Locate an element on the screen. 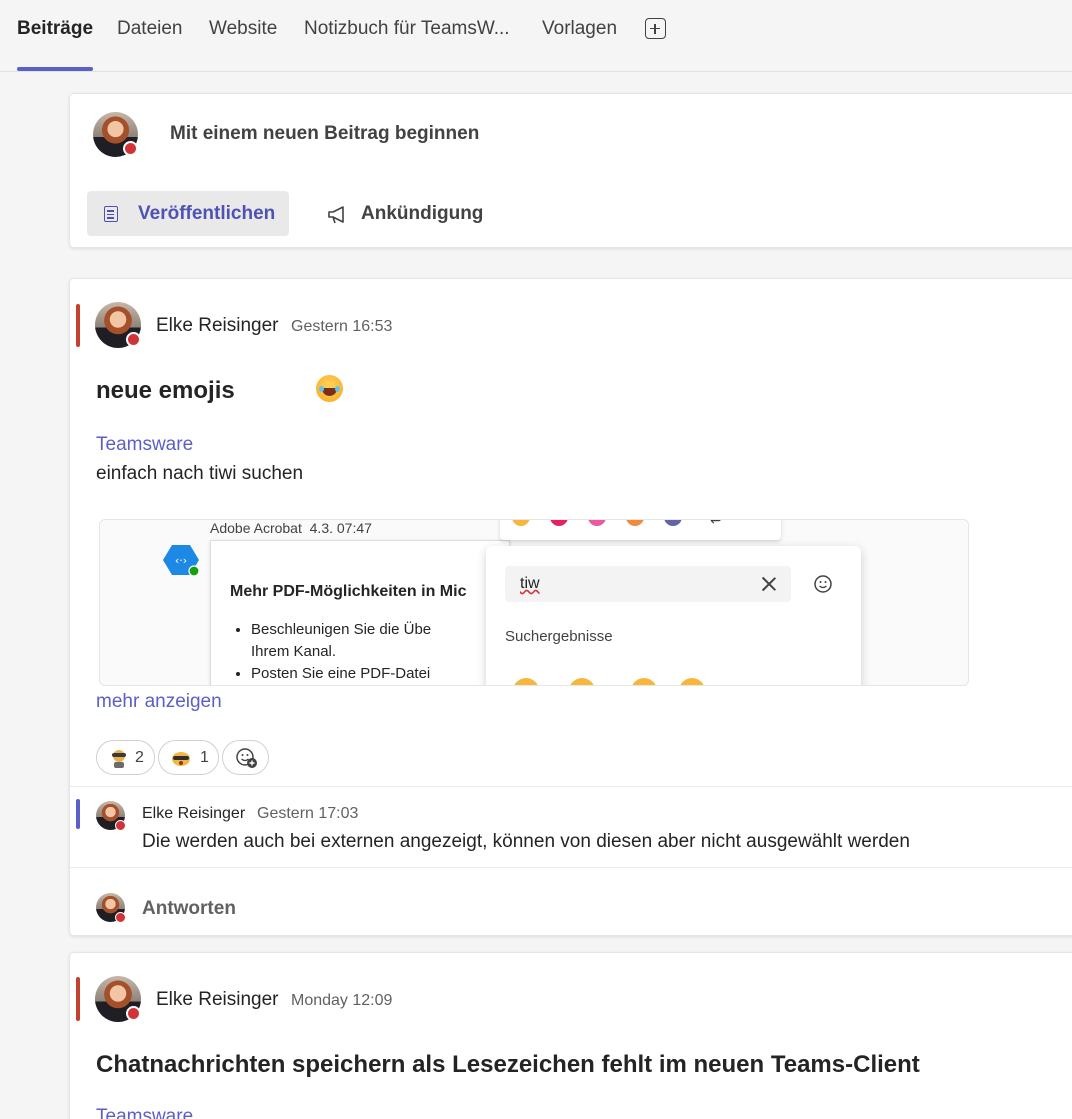 This screenshot has width=1072, height=1119. laugh-emoji-icon is located at coordinates (597, 523).